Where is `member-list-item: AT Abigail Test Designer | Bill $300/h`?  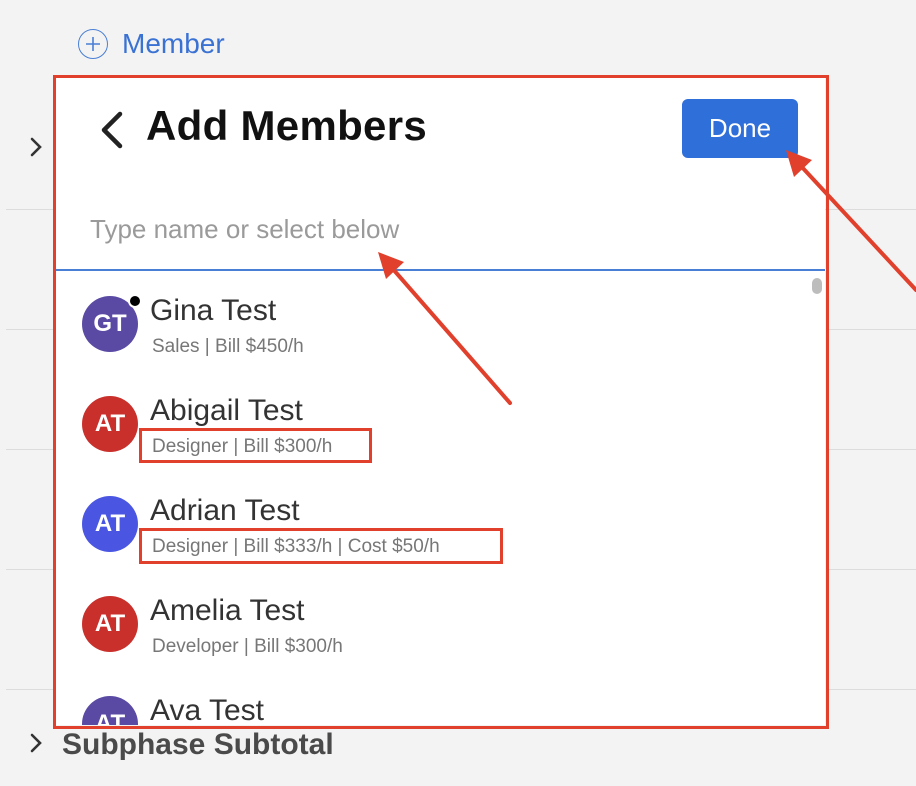
member-list-item: AT Abigail Test Designer | Bill $300/h is located at coordinates (440, 424).